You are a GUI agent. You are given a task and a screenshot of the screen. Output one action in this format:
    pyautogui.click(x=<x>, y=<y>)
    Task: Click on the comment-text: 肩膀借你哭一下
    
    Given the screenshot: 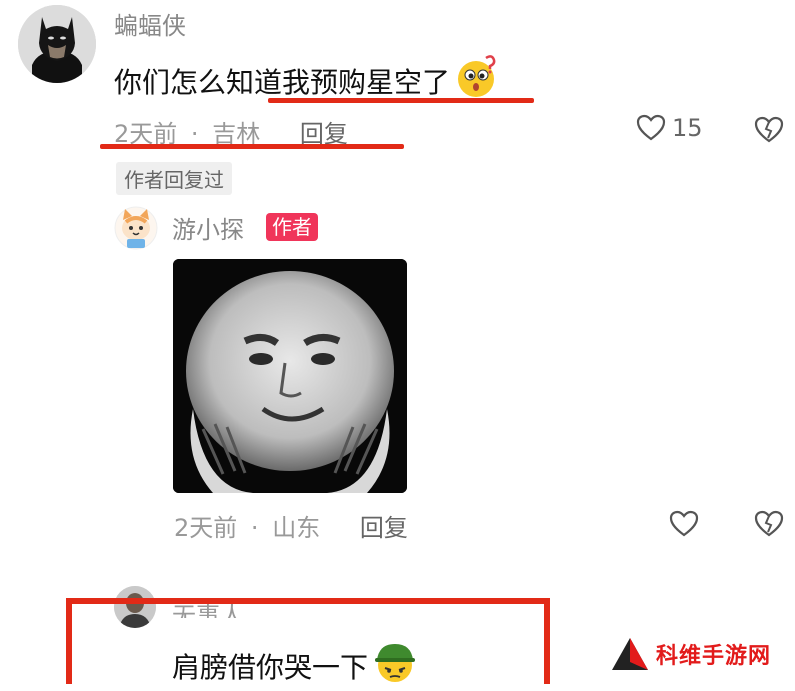 What is the action you would take?
    pyautogui.click(x=295, y=665)
    